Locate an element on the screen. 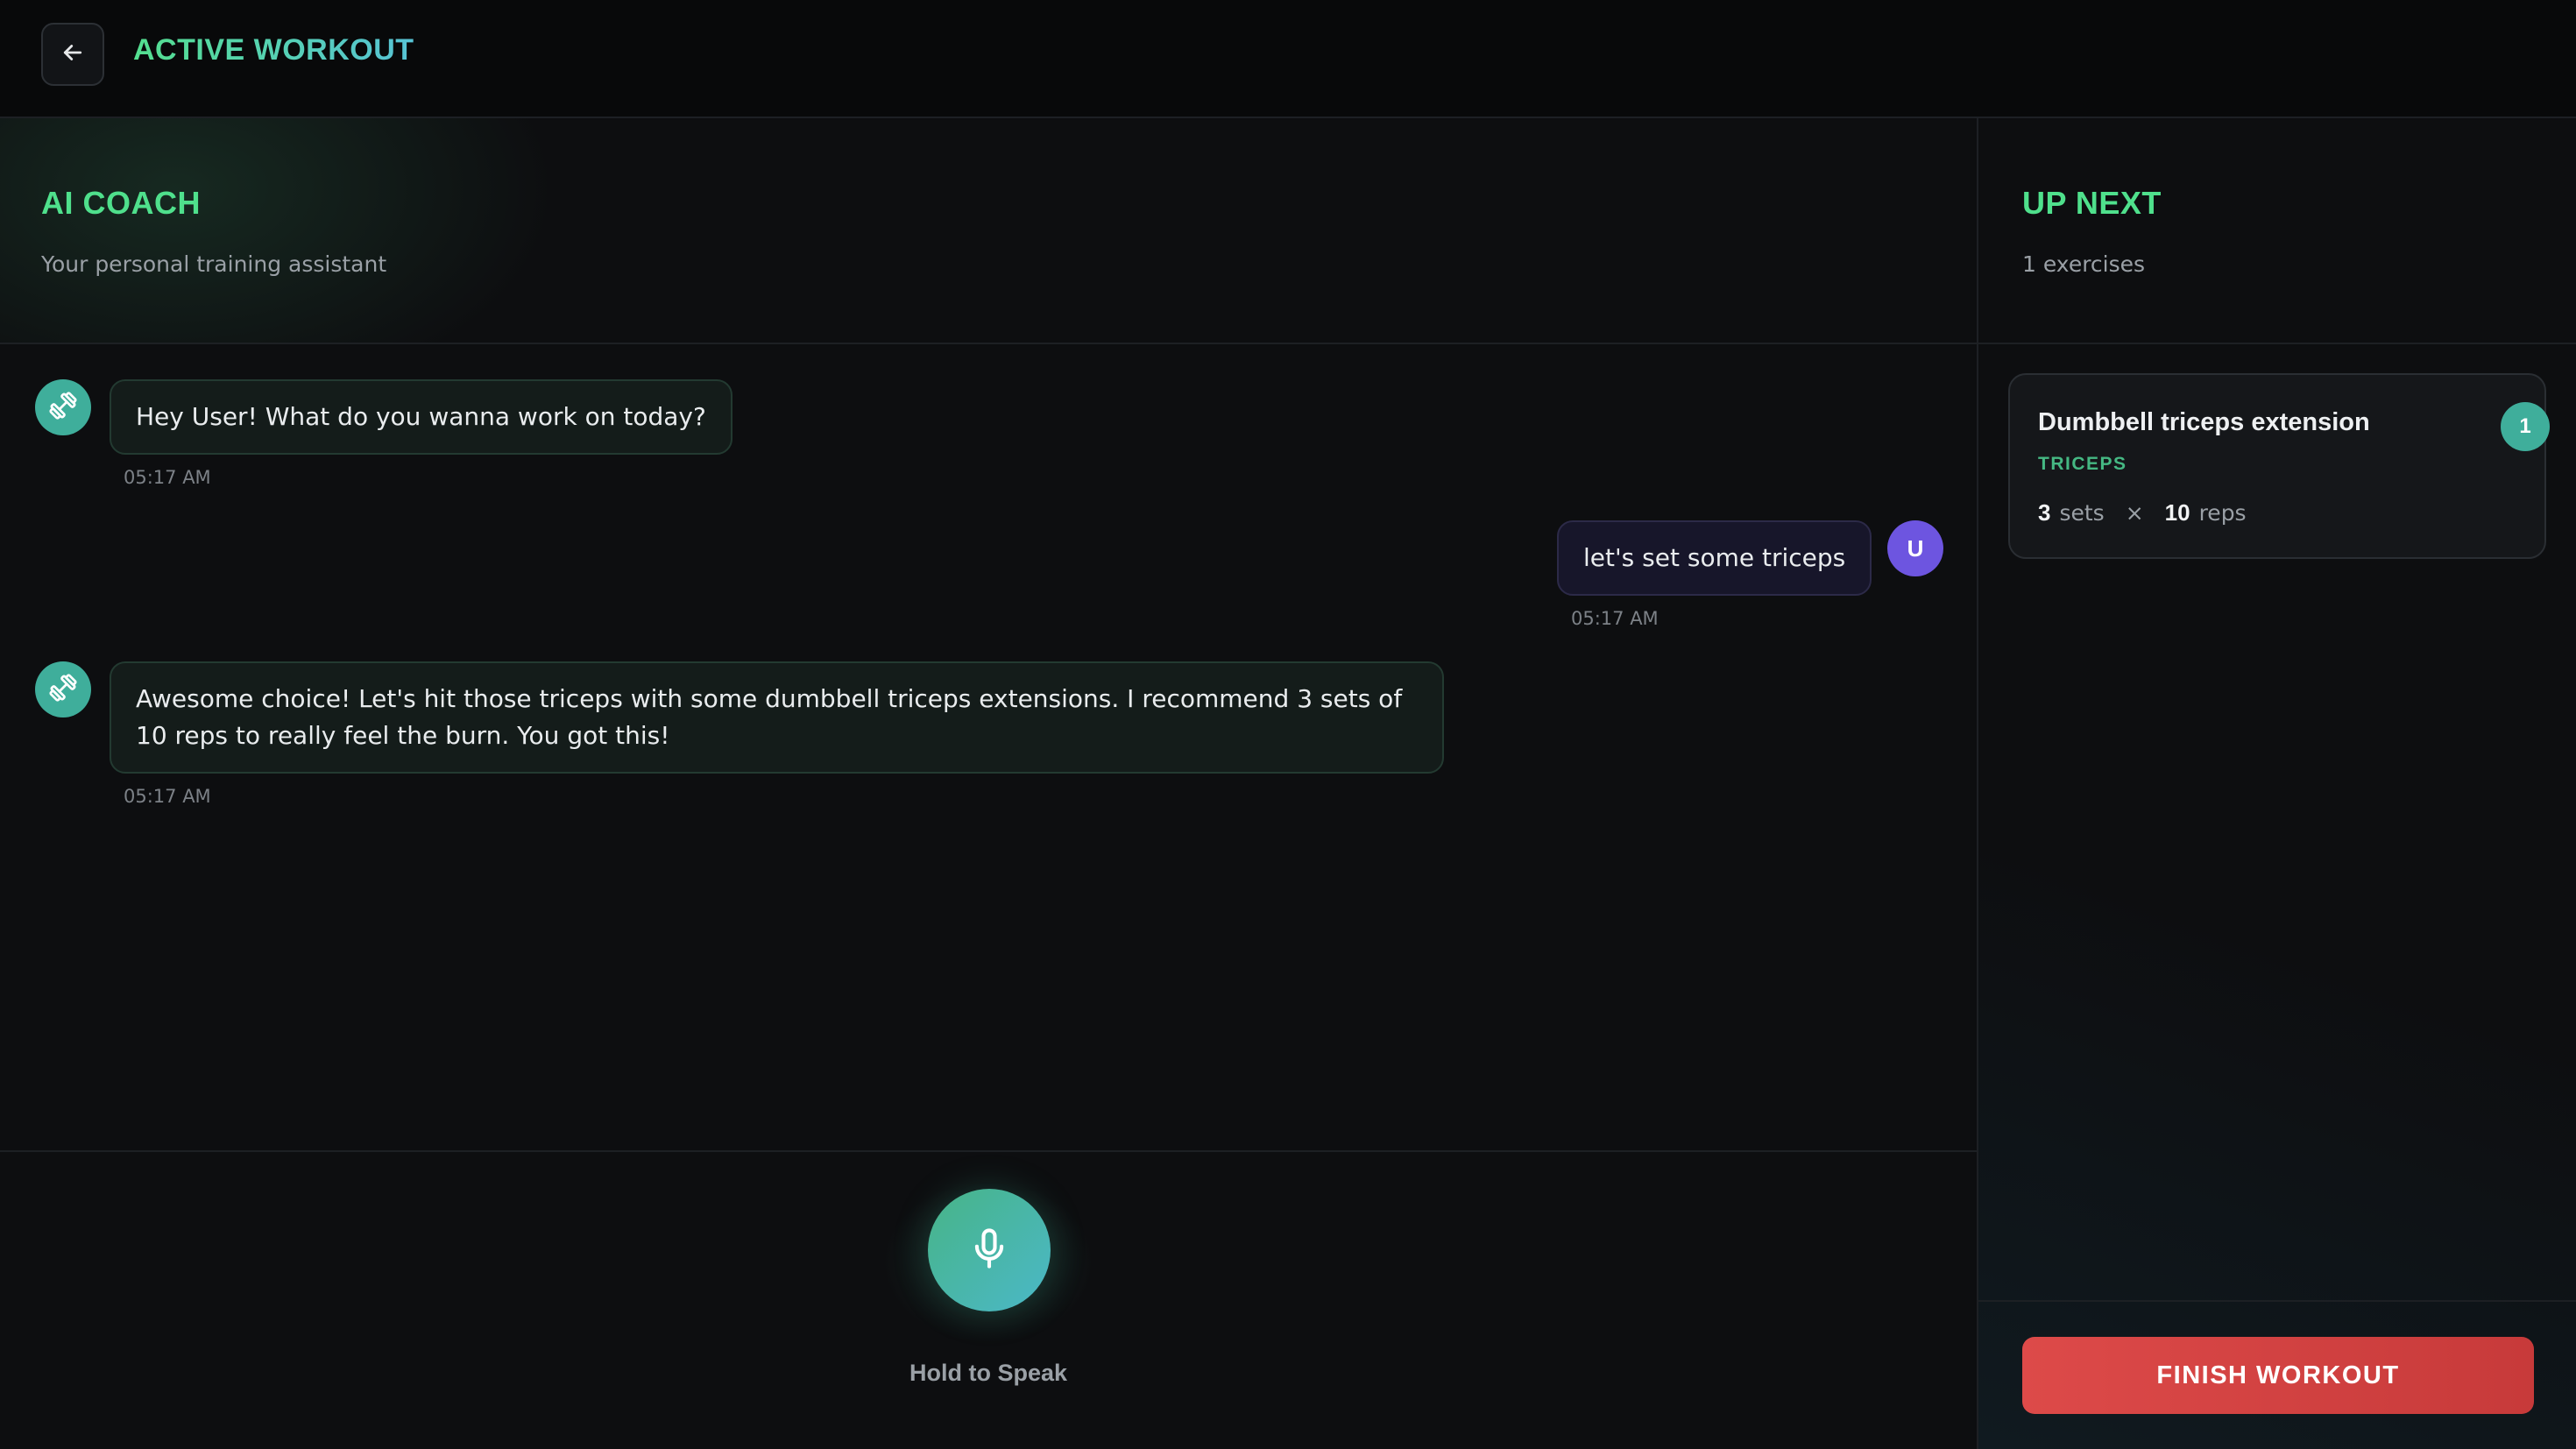  user-avatar: U is located at coordinates (1915, 548).